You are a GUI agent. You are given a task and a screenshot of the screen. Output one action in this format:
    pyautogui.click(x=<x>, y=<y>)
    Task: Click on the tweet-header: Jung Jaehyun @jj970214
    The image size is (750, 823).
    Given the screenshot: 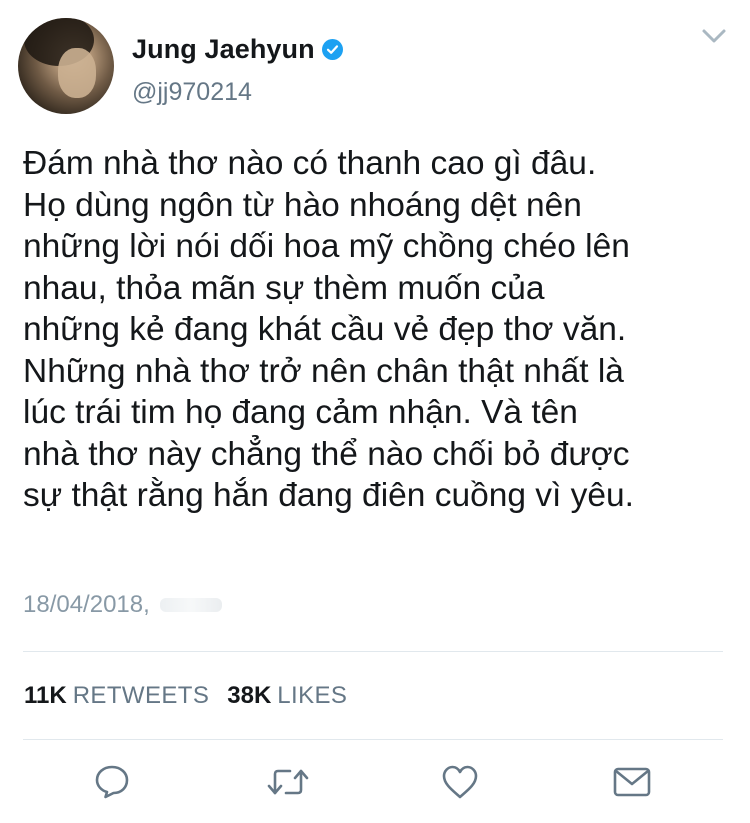 What is the action you would take?
    pyautogui.click(x=375, y=67)
    